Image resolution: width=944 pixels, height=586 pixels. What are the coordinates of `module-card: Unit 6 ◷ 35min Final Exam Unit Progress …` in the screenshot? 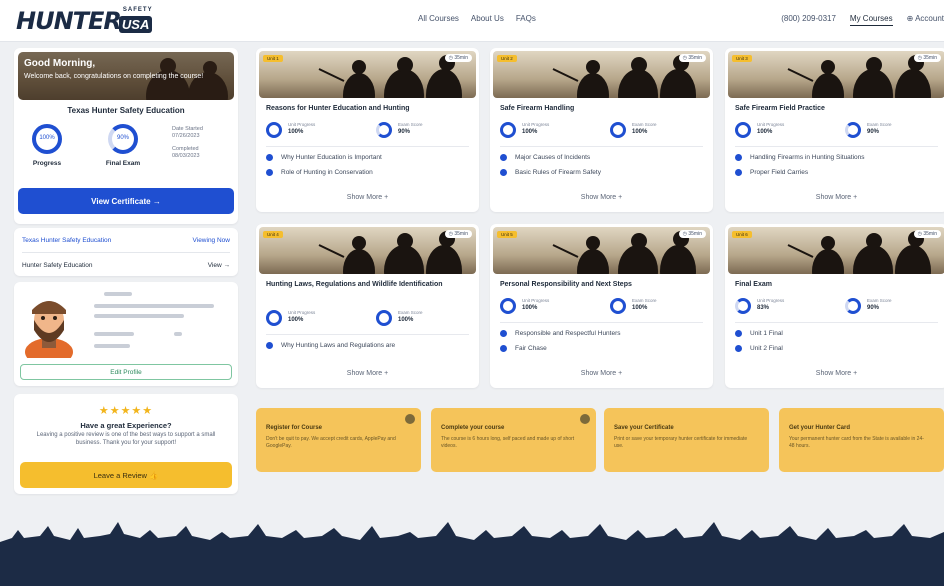 It's located at (834, 306).